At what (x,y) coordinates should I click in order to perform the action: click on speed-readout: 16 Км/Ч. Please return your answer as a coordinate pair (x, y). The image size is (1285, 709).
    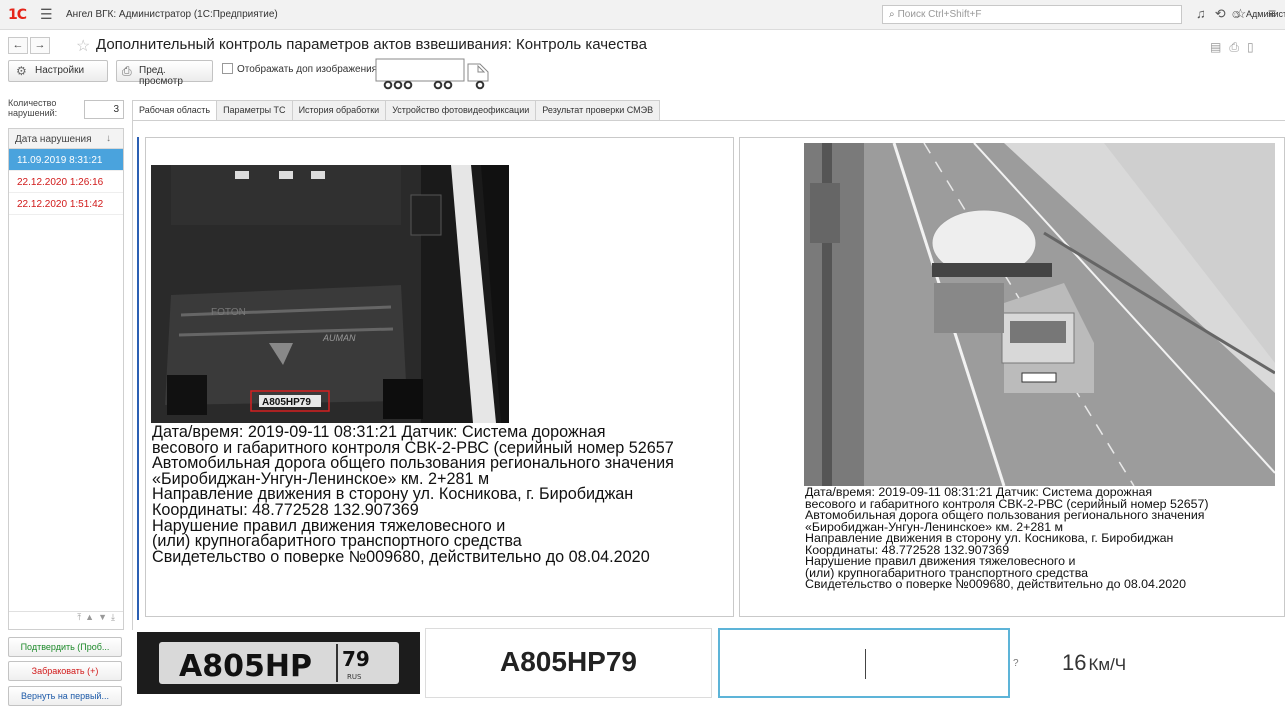
    Looking at the image, I should click on (1094, 663).